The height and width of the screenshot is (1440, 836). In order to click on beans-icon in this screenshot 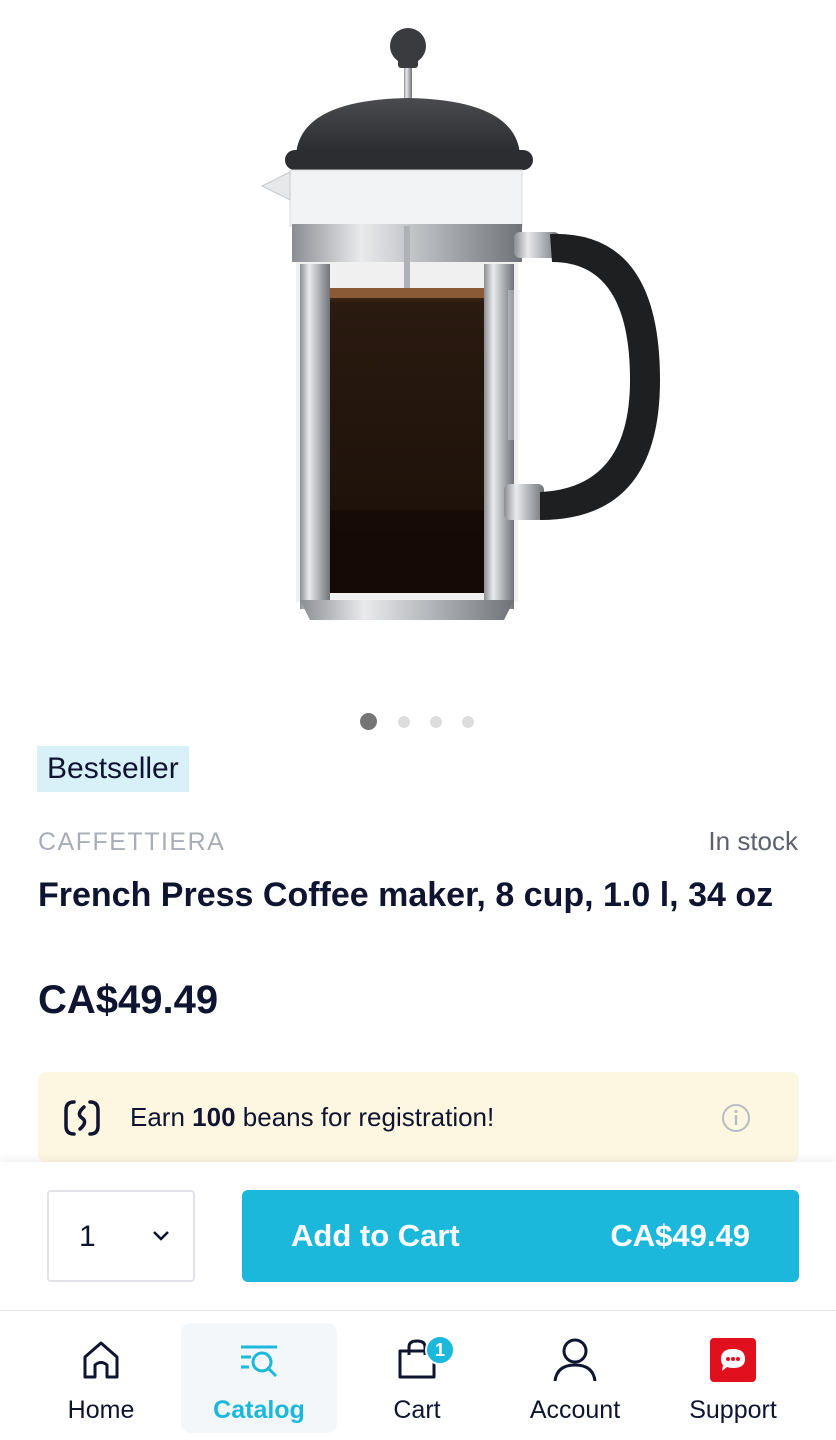, I will do `click(82, 1120)`.